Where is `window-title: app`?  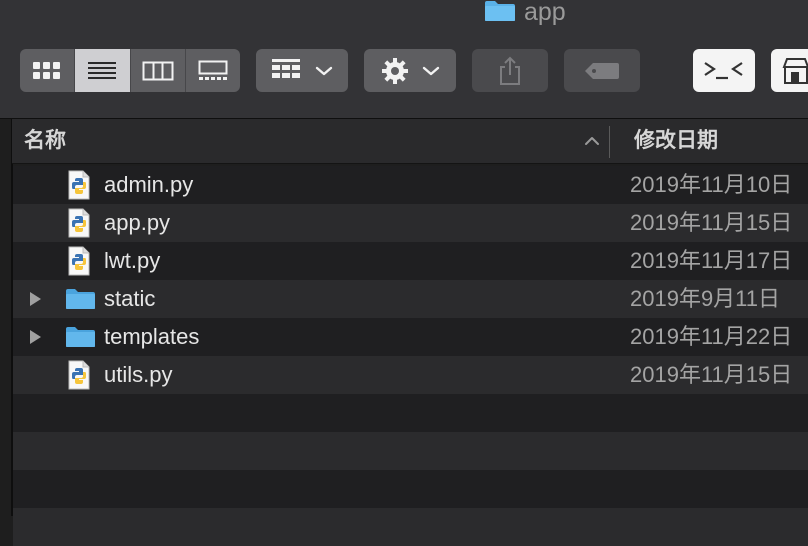 window-title: app is located at coordinates (525, 13).